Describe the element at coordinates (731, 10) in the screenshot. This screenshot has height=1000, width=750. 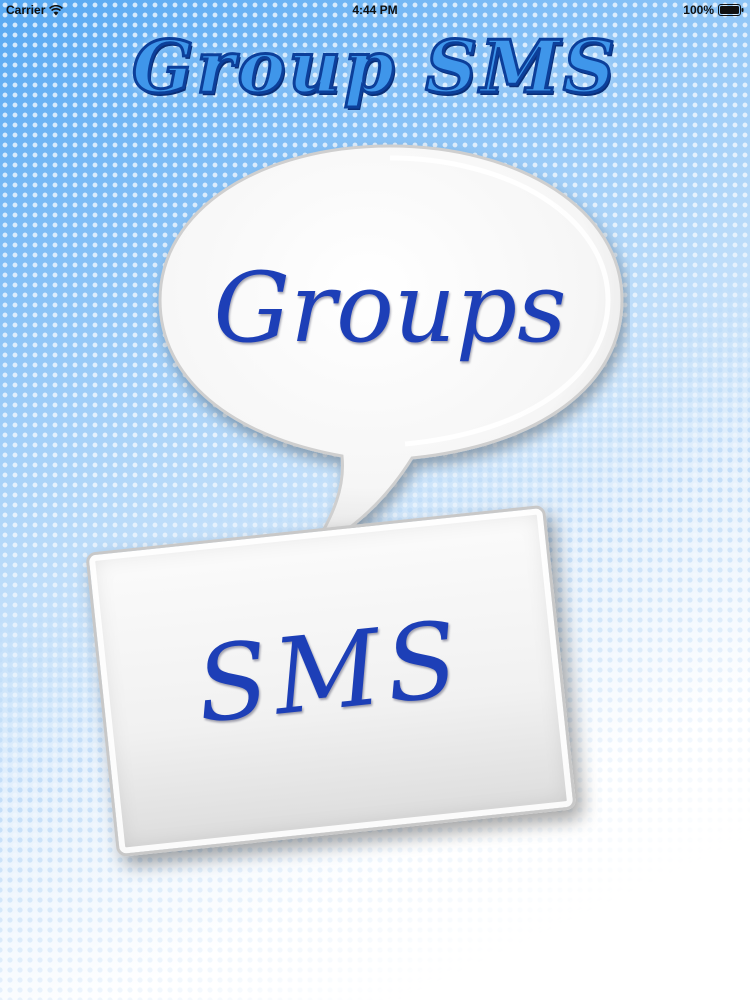
I see `battery-icon` at that location.